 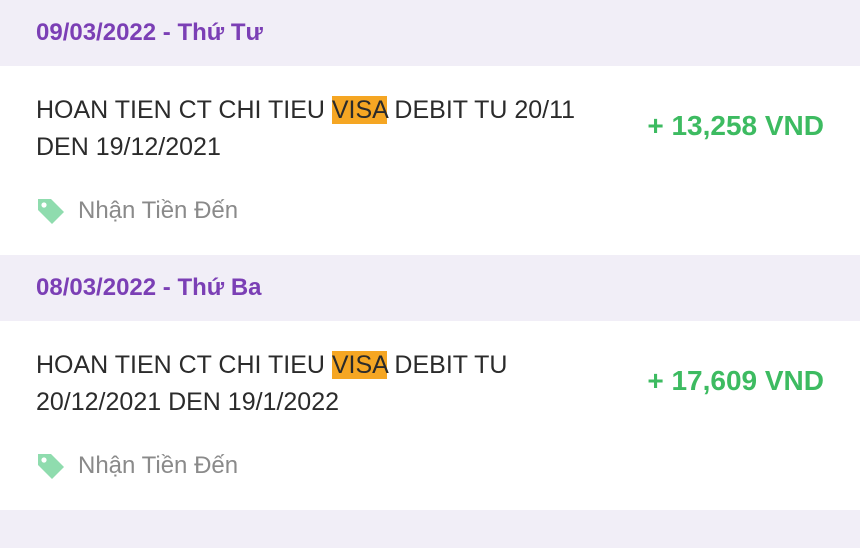 I want to click on description-text: 20/12/2021 DEN 19/1/2022, so click(x=188, y=402).